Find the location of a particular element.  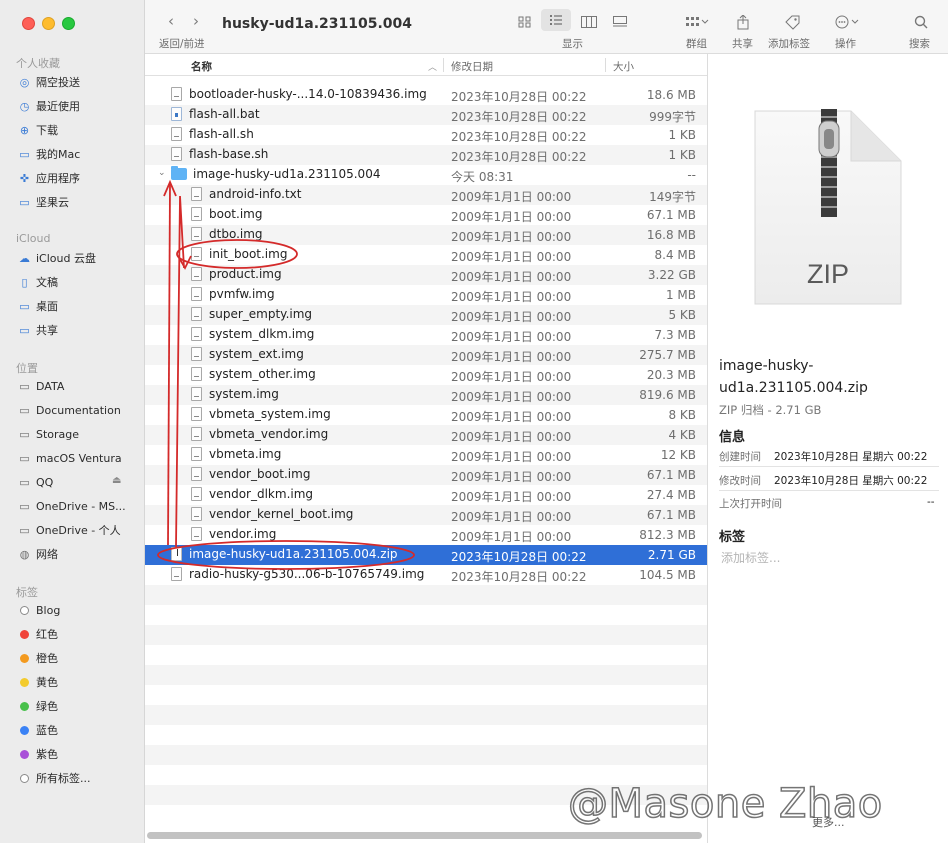

file-name-cell: flash-all.bat is located at coordinates (215, 114).